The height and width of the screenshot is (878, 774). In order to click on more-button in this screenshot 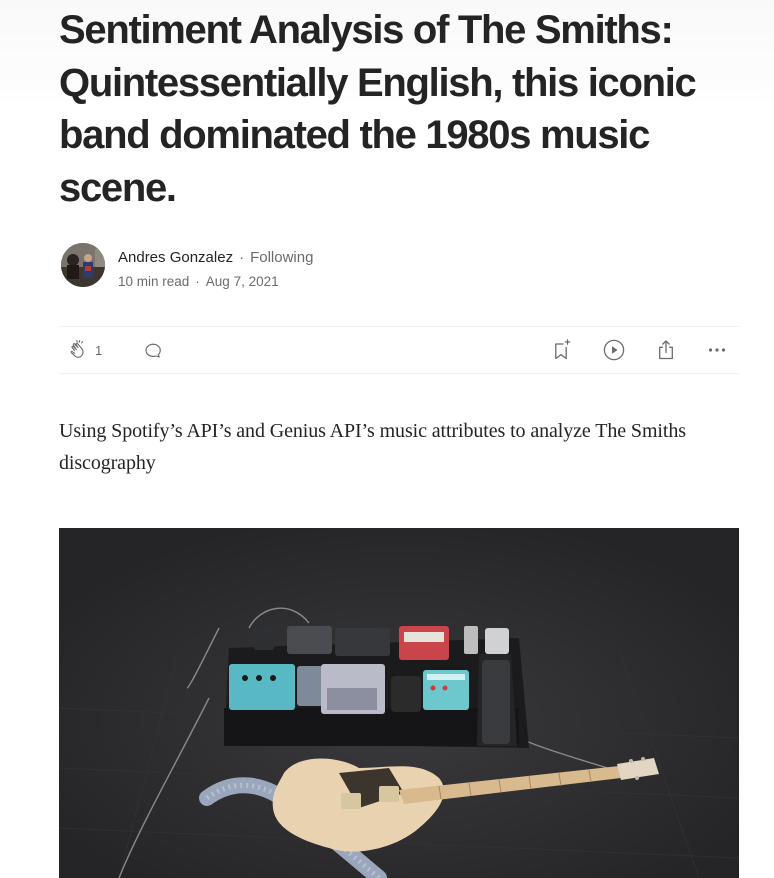, I will do `click(717, 350)`.